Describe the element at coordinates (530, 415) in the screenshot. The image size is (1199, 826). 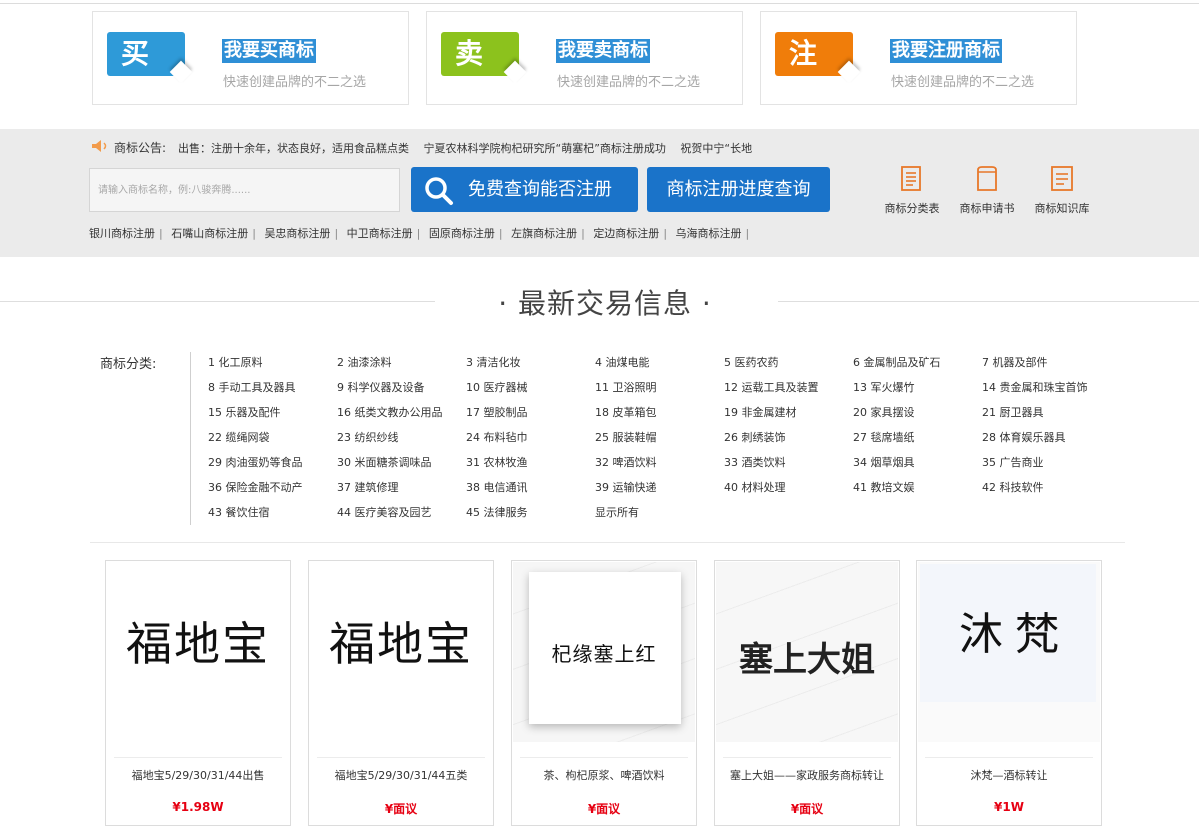
I see `category-link: 17 塑胶制品` at that location.